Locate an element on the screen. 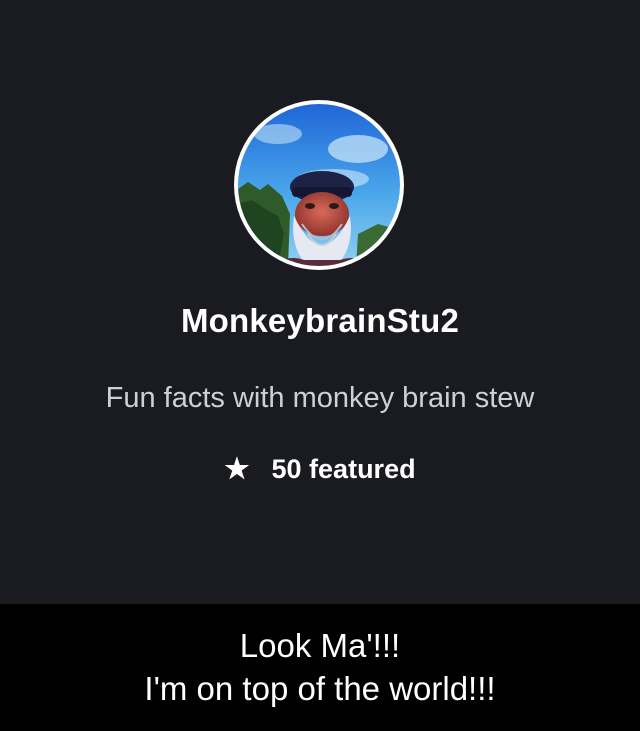 Image resolution: width=640 pixels, height=731 pixels. avatar-photo is located at coordinates (319, 185).